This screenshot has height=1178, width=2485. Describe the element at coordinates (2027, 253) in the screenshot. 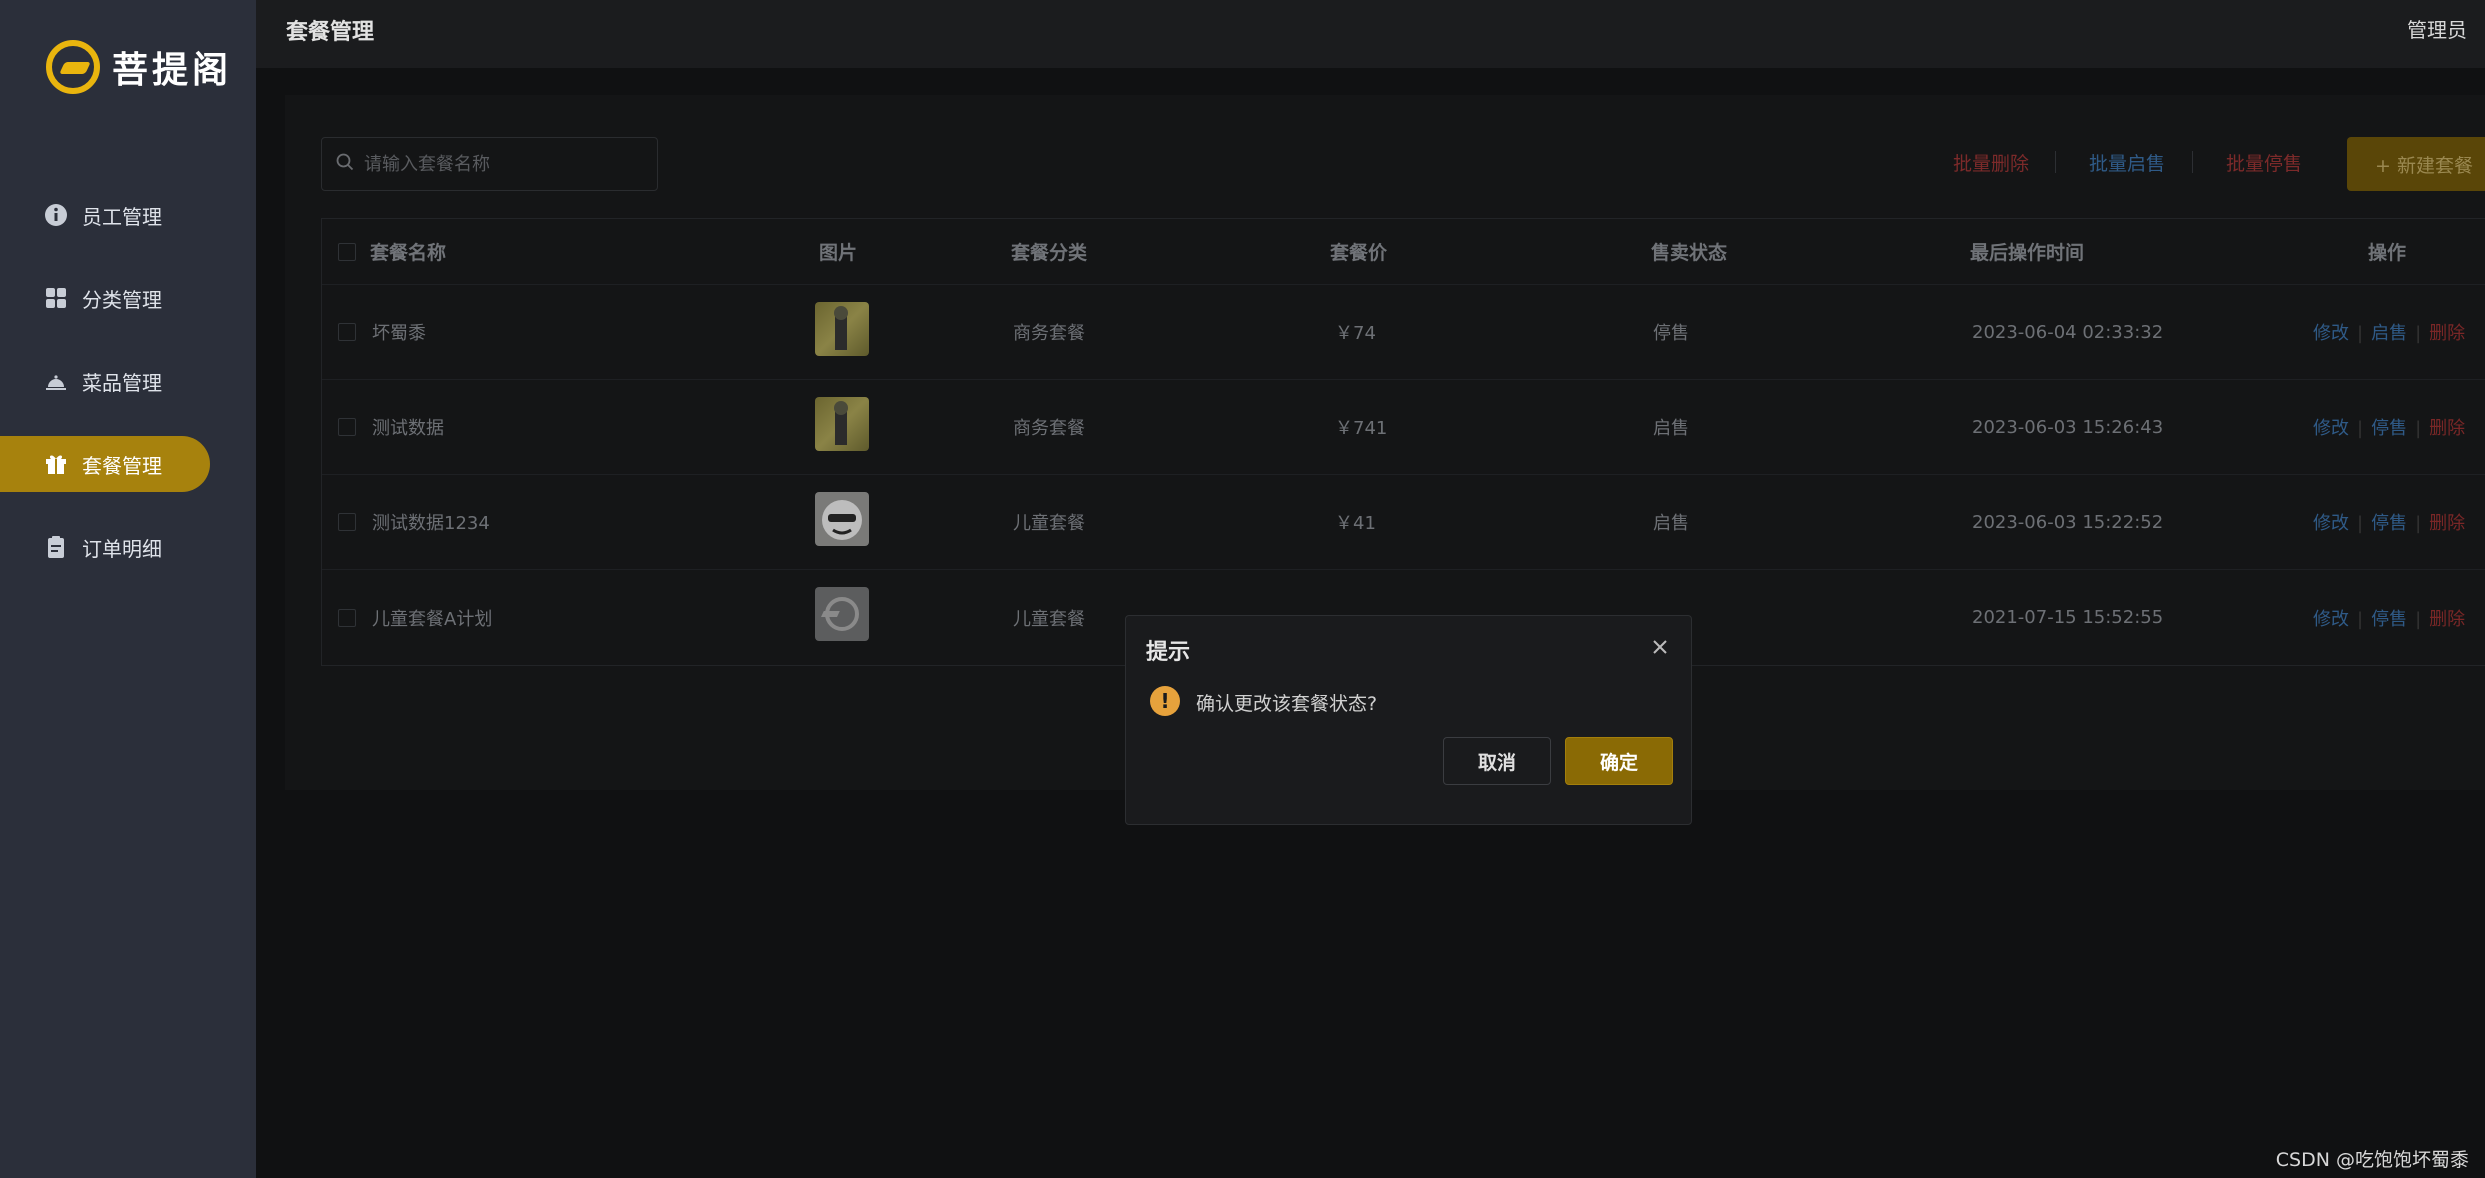

I see `column-header: 最后操作时间` at that location.